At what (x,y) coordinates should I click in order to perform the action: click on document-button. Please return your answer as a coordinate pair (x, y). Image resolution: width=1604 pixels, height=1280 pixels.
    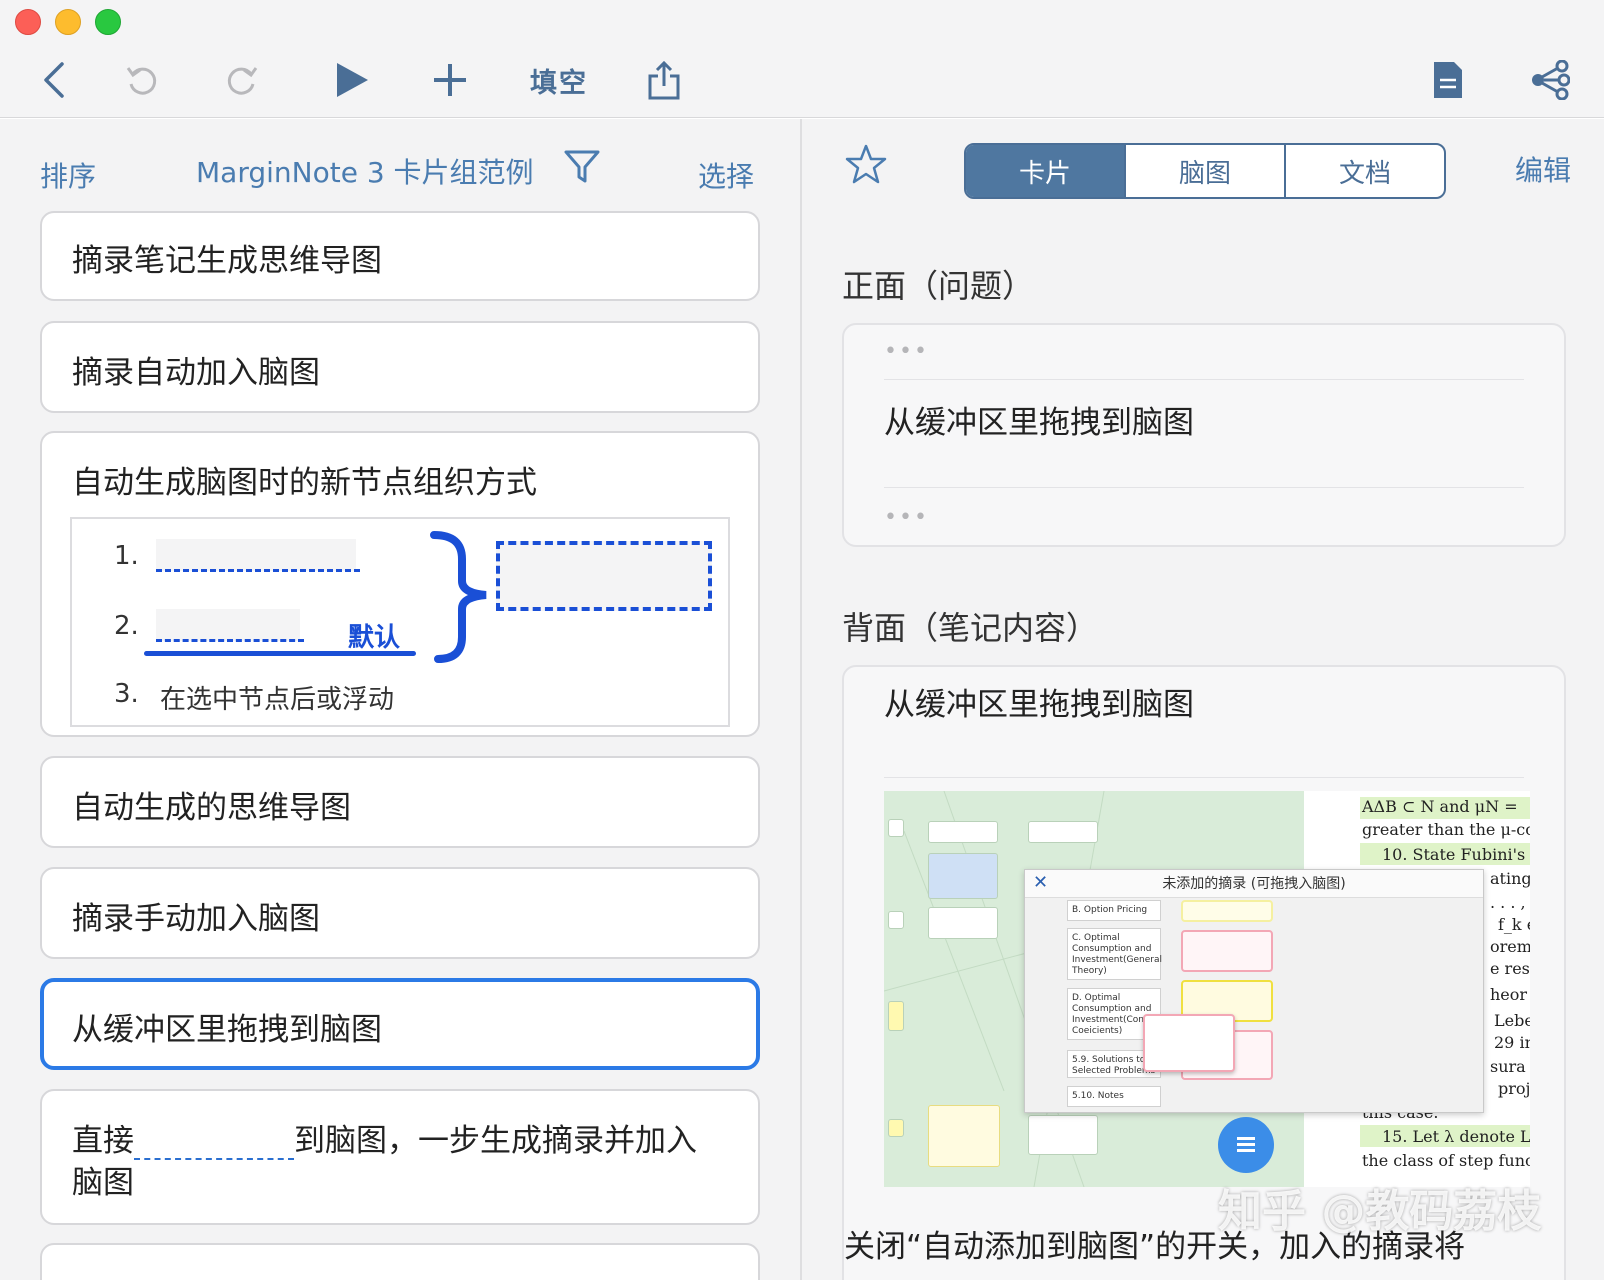
    Looking at the image, I should click on (1448, 80).